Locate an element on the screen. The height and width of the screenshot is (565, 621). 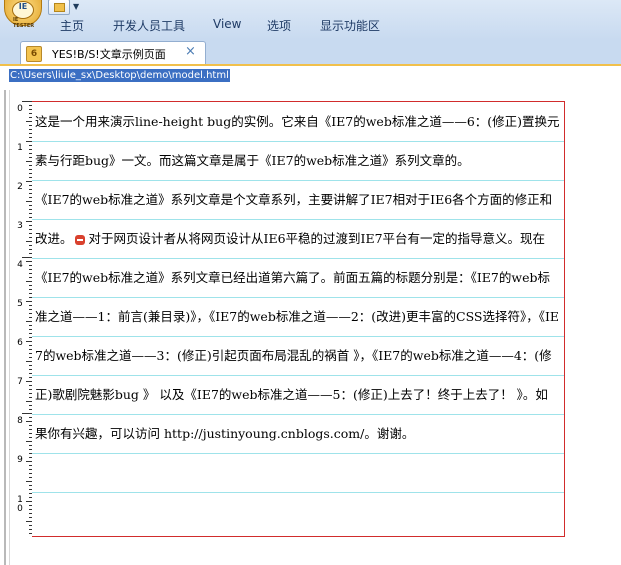
frame-border-inner is located at coordinates (9, 327).